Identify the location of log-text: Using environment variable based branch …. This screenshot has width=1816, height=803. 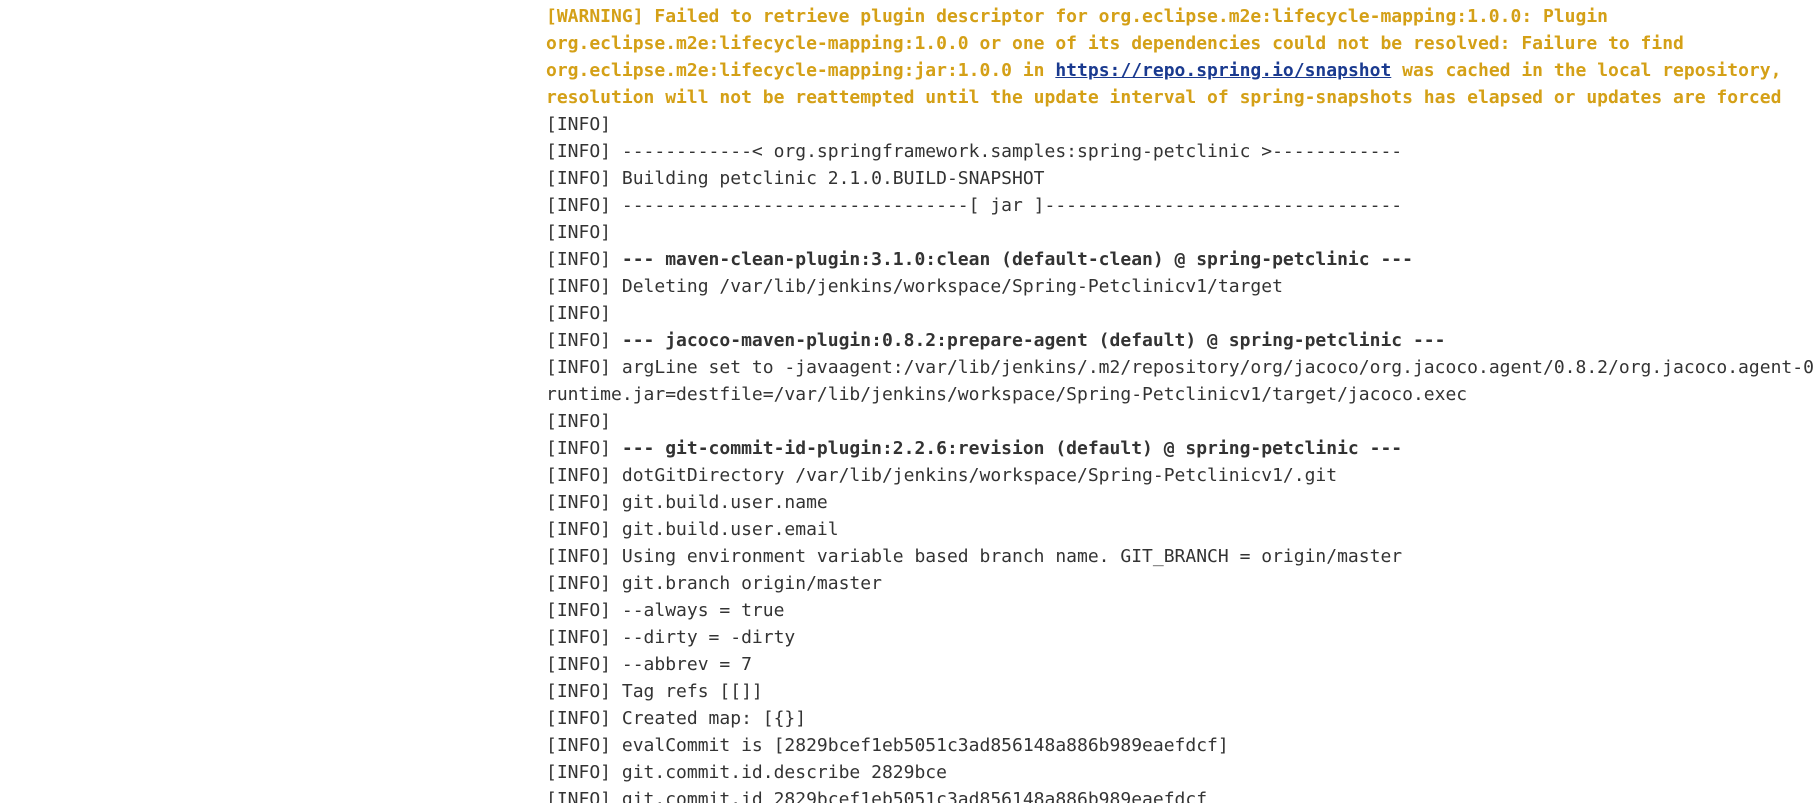
(1012, 556).